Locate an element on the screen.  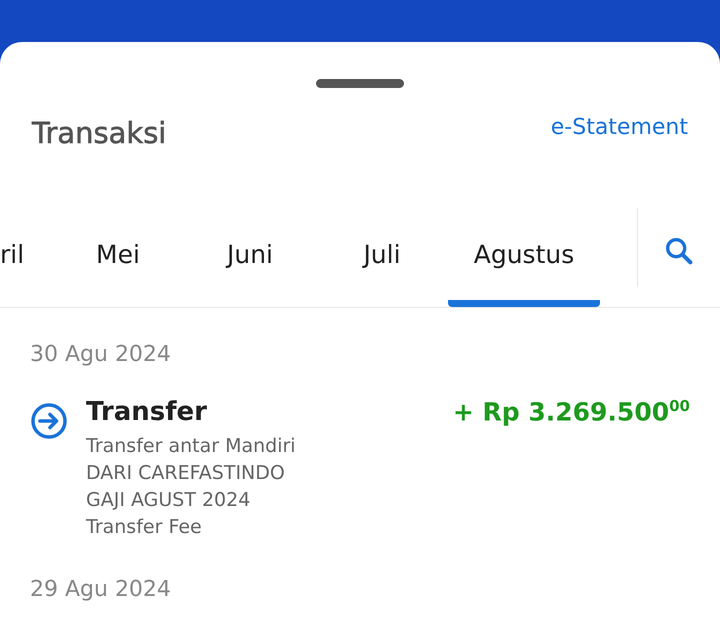
transaction-amount: + Rp 3.269.500$^{00}$ is located at coordinates (571, 411).